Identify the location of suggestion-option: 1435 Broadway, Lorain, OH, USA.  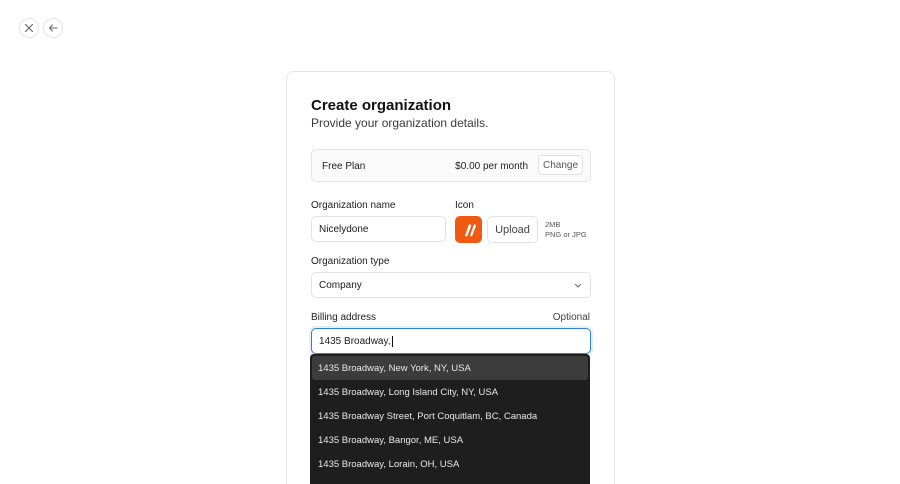
(450, 464).